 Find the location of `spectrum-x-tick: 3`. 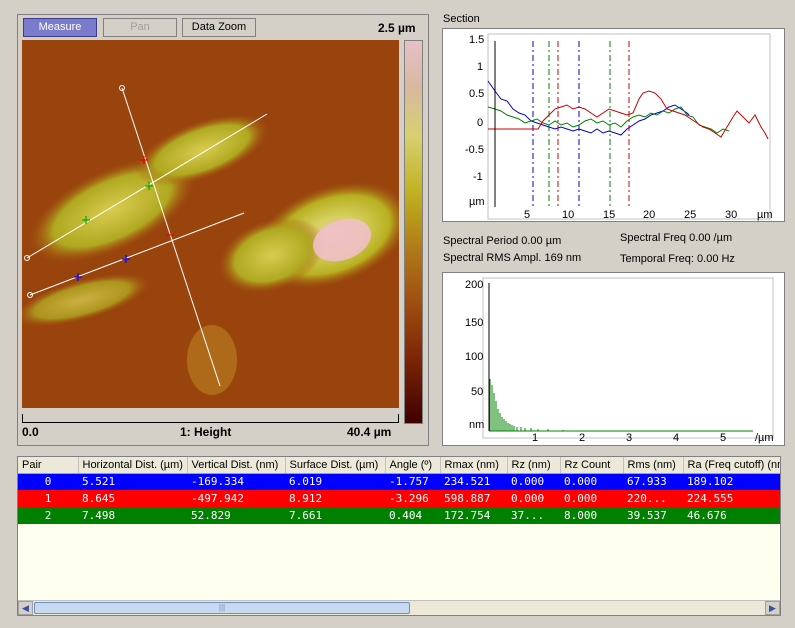

spectrum-x-tick: 3 is located at coordinates (629, 438).